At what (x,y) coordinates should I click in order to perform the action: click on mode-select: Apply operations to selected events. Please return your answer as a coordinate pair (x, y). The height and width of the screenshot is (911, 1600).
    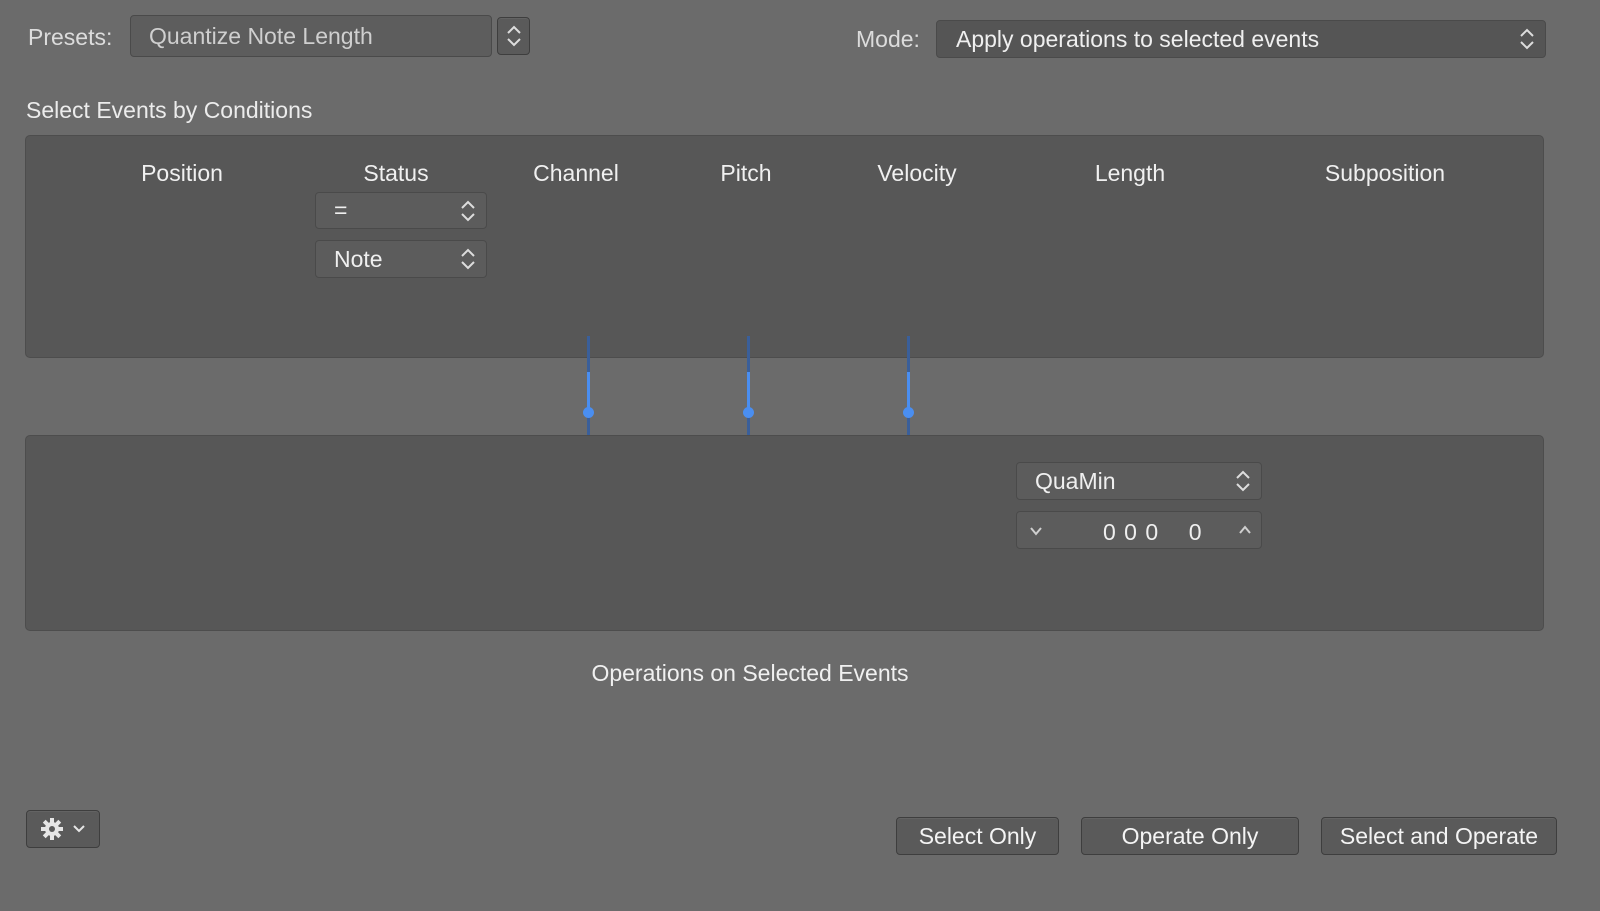
    Looking at the image, I should click on (1241, 39).